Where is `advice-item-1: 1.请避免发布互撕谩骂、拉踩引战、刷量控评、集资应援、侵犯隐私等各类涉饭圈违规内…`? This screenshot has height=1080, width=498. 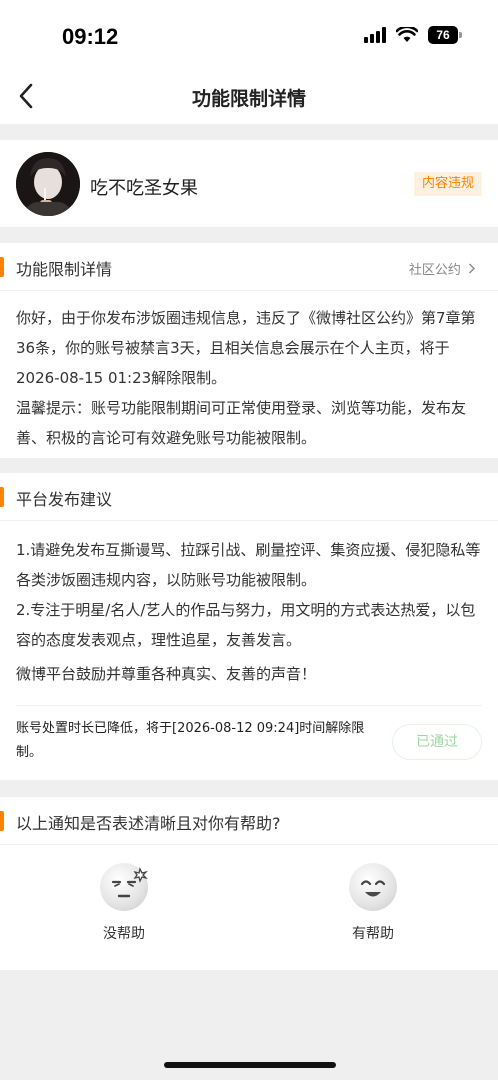 advice-item-1: 1.请避免发布互撕谩骂、拉踩引战、刷量控评、集资应援、侵犯隐私等各类涉饭圈违规内… is located at coordinates (248, 565).